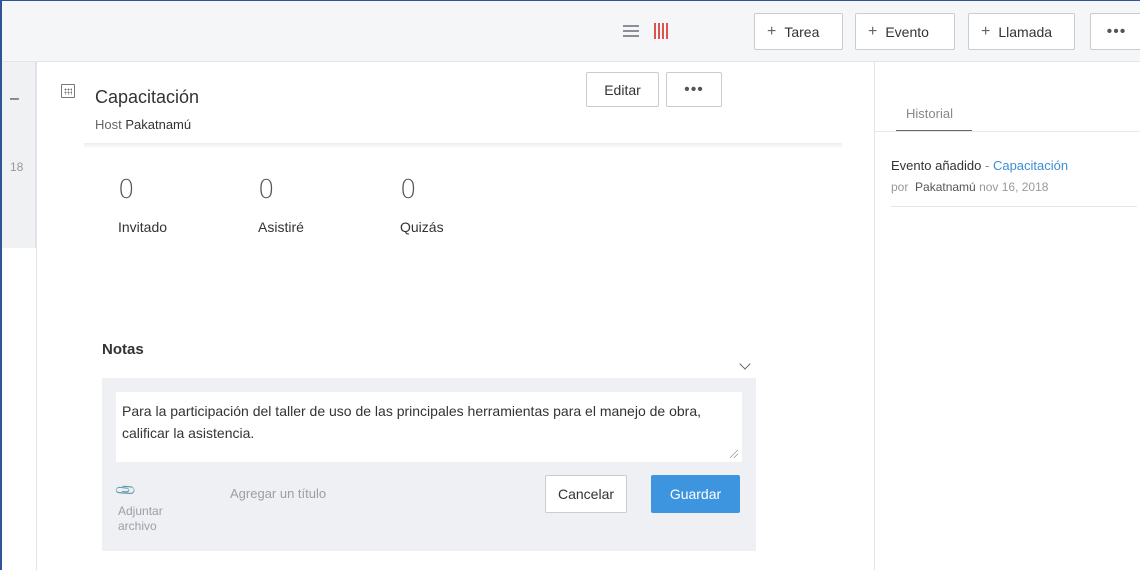  Describe the element at coordinates (153, 519) in the screenshot. I see `attach-file-label: Adjuntar archivo` at that location.